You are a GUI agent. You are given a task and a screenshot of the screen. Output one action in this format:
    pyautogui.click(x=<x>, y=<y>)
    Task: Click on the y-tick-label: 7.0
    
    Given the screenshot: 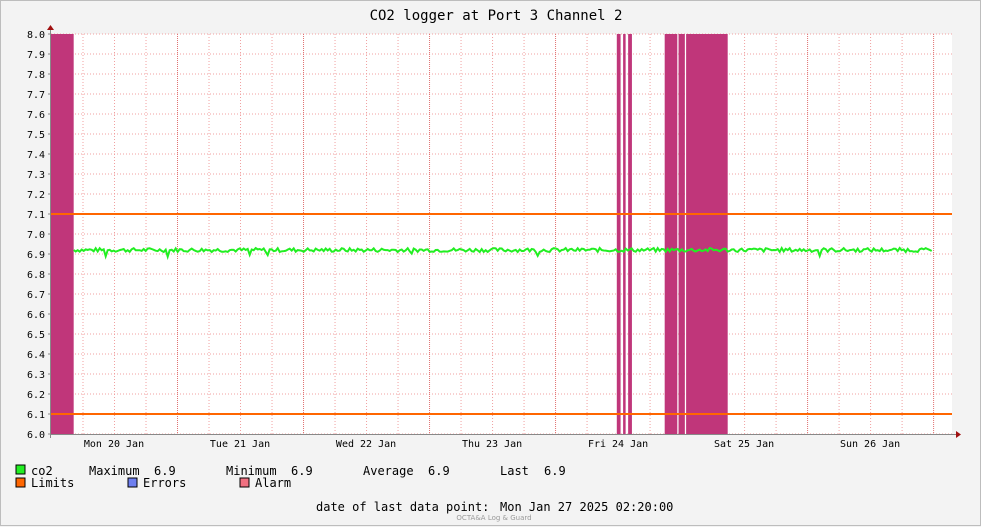 What is the action you would take?
    pyautogui.click(x=36, y=235)
    